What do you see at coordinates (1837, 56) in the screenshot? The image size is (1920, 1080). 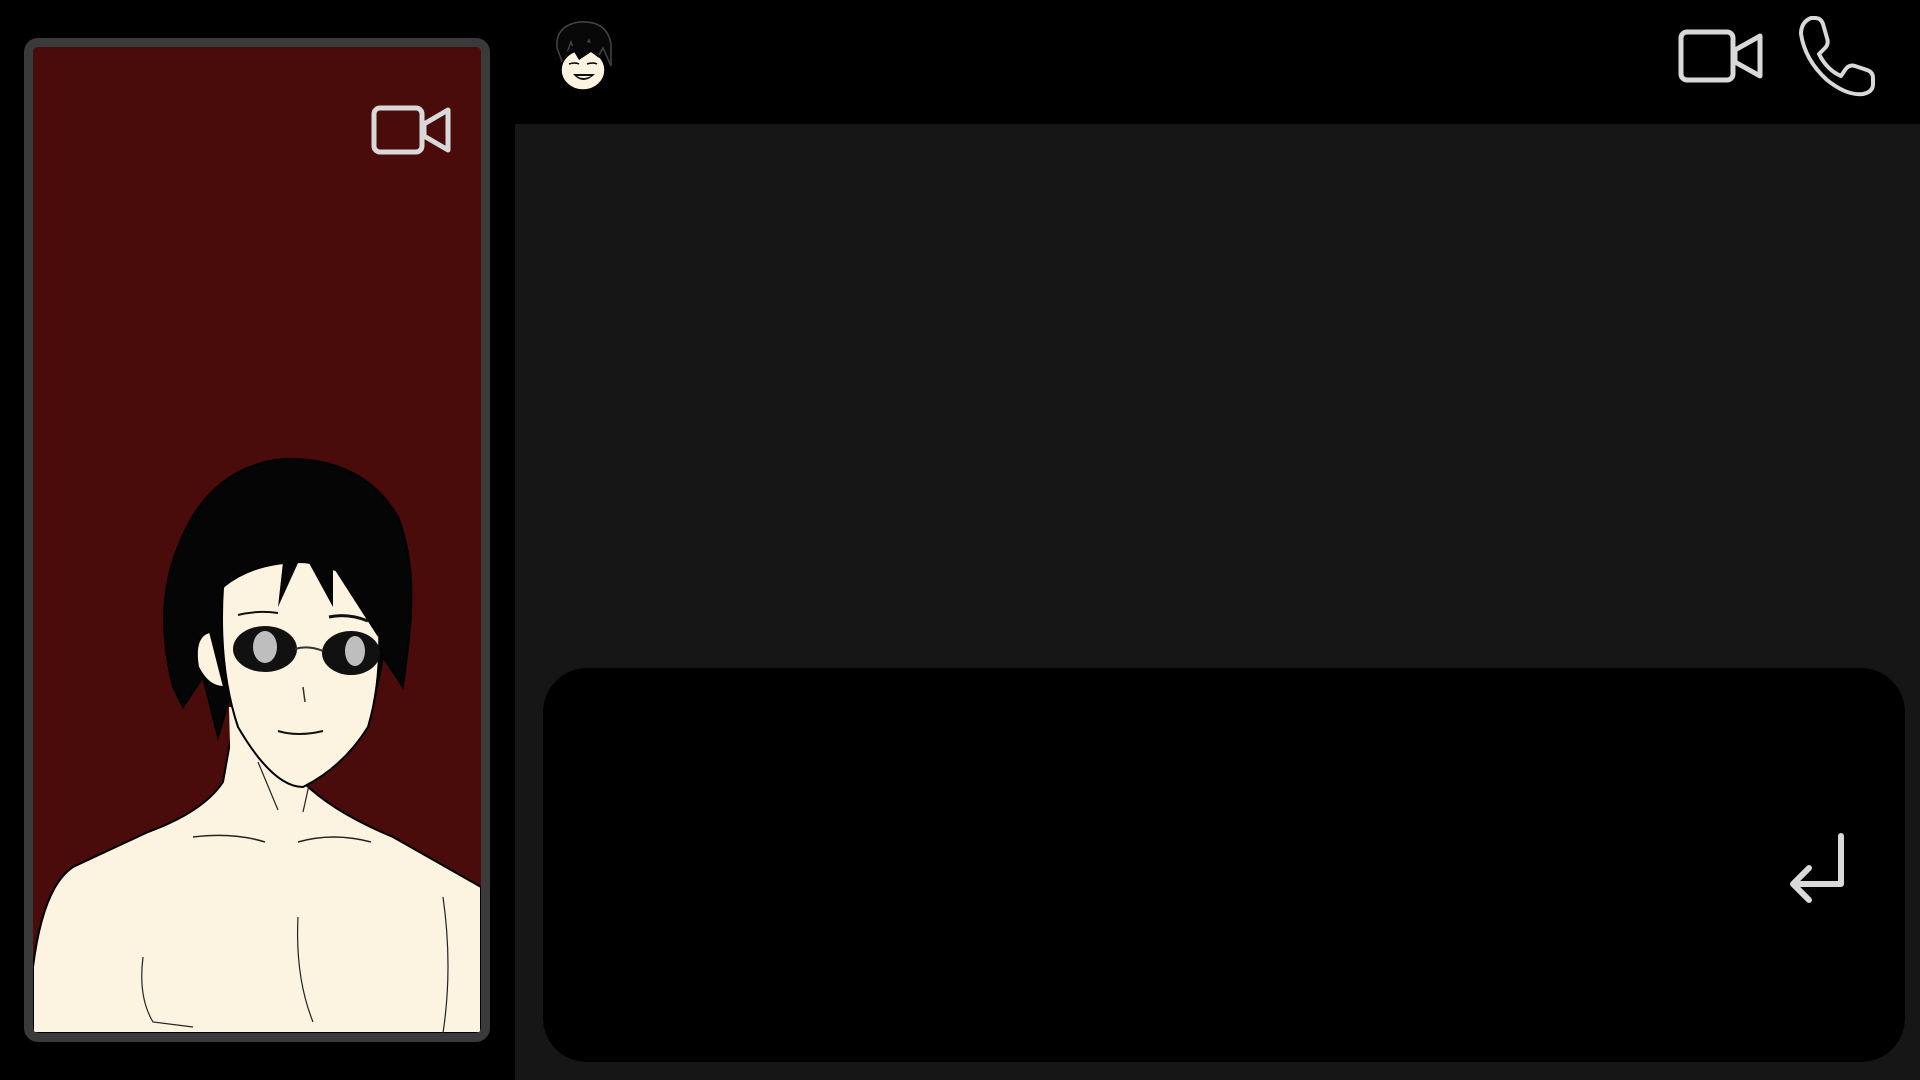 I see `voice-call-button` at bounding box center [1837, 56].